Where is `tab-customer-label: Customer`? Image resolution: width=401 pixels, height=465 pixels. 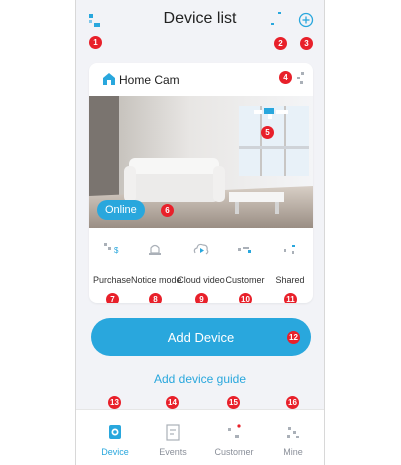
tab-customer-label: Customer is located at coordinates (234, 452).